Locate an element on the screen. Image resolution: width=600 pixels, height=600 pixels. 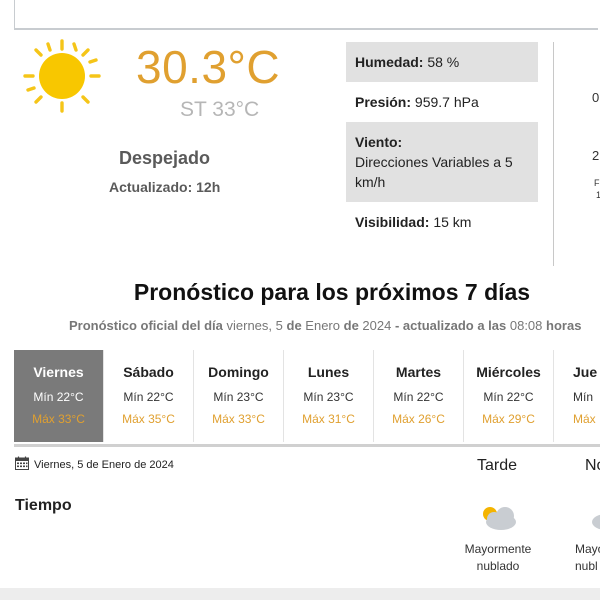
visibility-row: Visibilidad: 15 km is located at coordinates (442, 222).